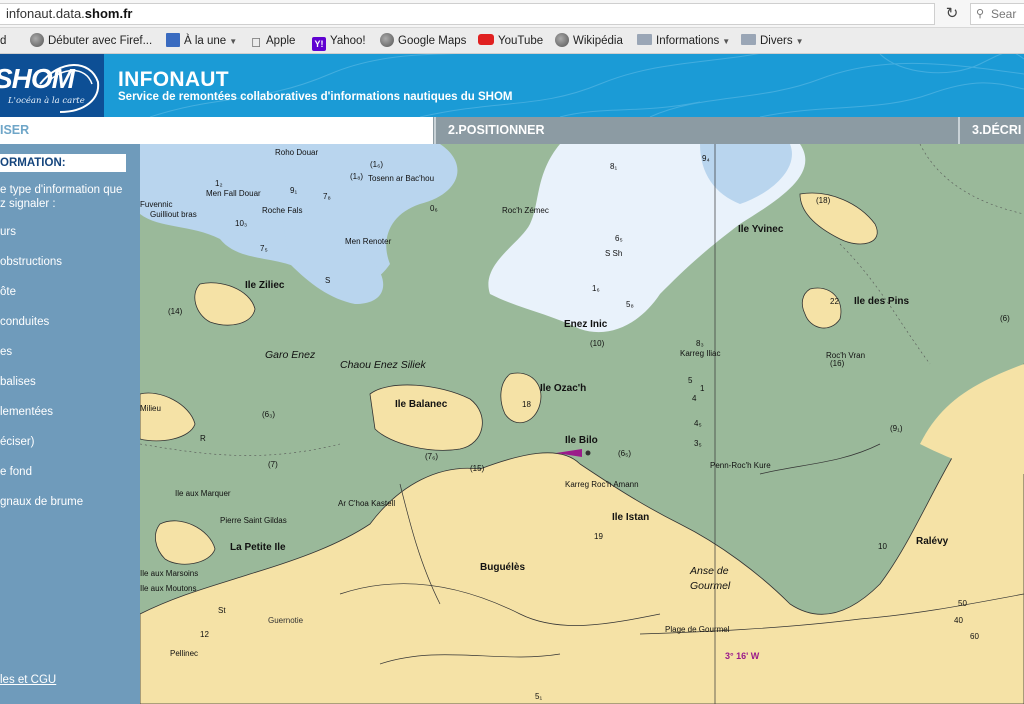  Describe the element at coordinates (467, 14) in the screenshot. I see `address-bar: infonaut.data.shom.fr` at that location.